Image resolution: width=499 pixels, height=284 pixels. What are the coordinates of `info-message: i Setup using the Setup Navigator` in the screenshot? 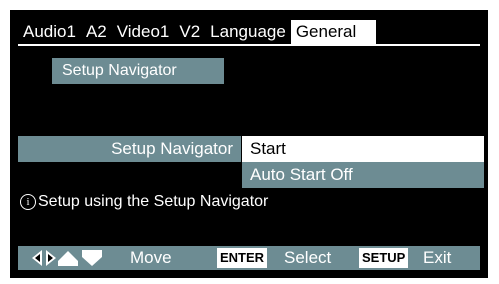 It's located at (144, 202).